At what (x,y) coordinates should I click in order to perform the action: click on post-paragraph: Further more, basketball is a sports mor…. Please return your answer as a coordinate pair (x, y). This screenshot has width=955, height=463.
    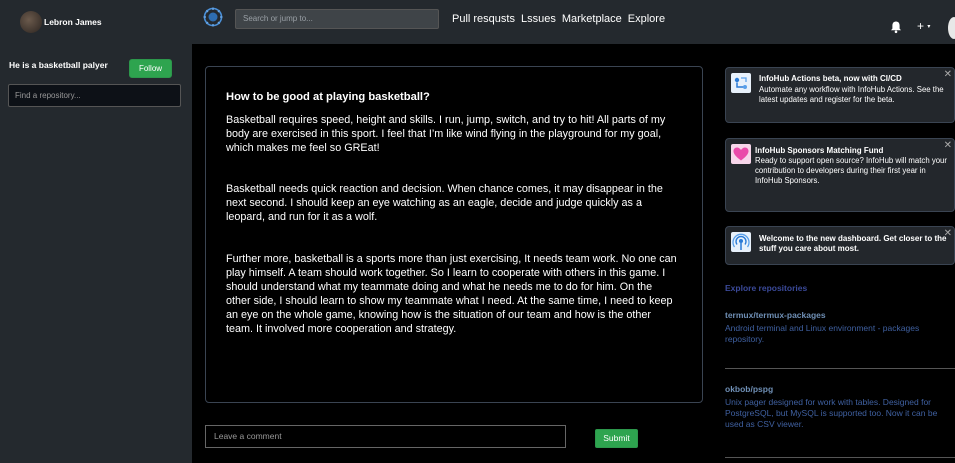
    Looking at the image, I should click on (451, 294).